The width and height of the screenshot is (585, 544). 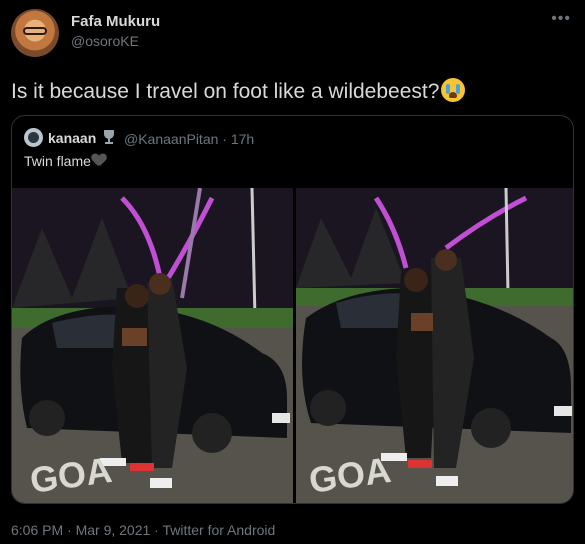 What do you see at coordinates (561, 19) in the screenshot?
I see `more-options-icon: •••` at bounding box center [561, 19].